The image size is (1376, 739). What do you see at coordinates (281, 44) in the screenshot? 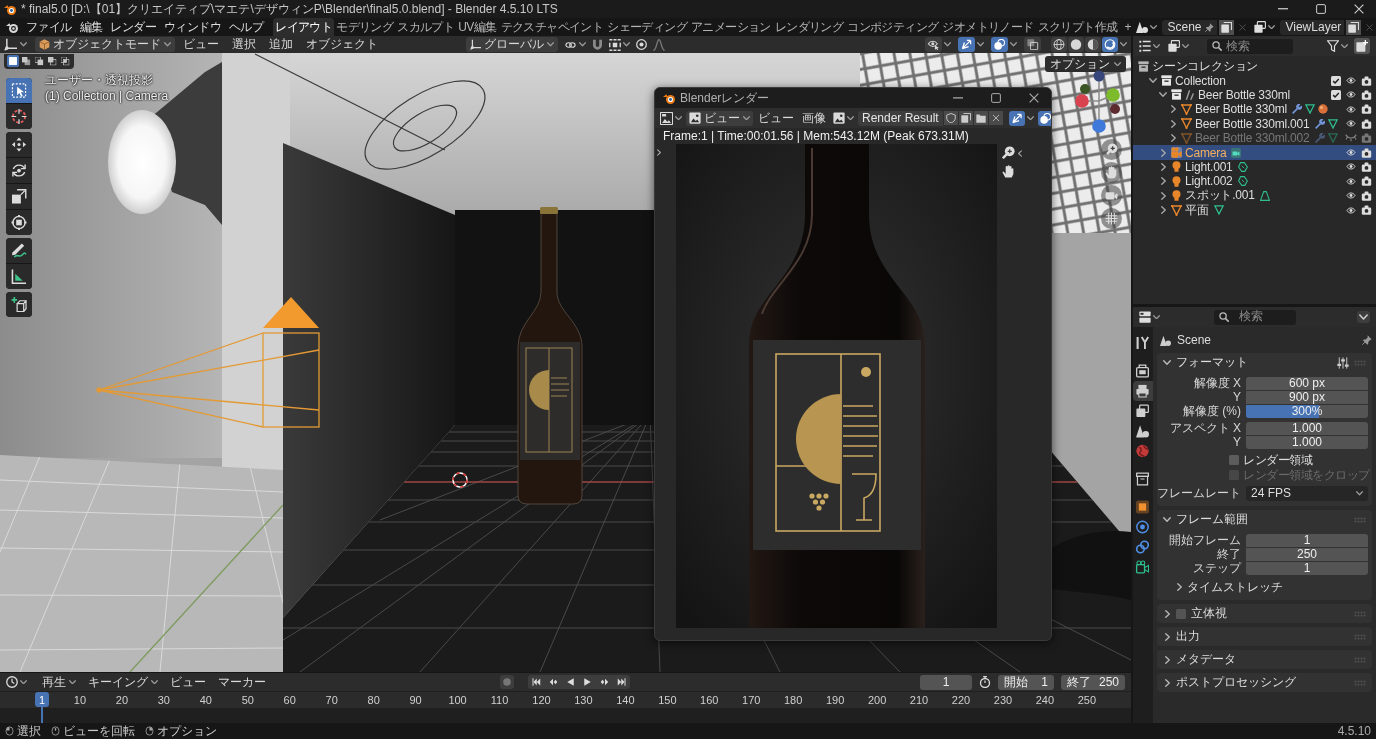
I see `menu-item: 追加` at bounding box center [281, 44].